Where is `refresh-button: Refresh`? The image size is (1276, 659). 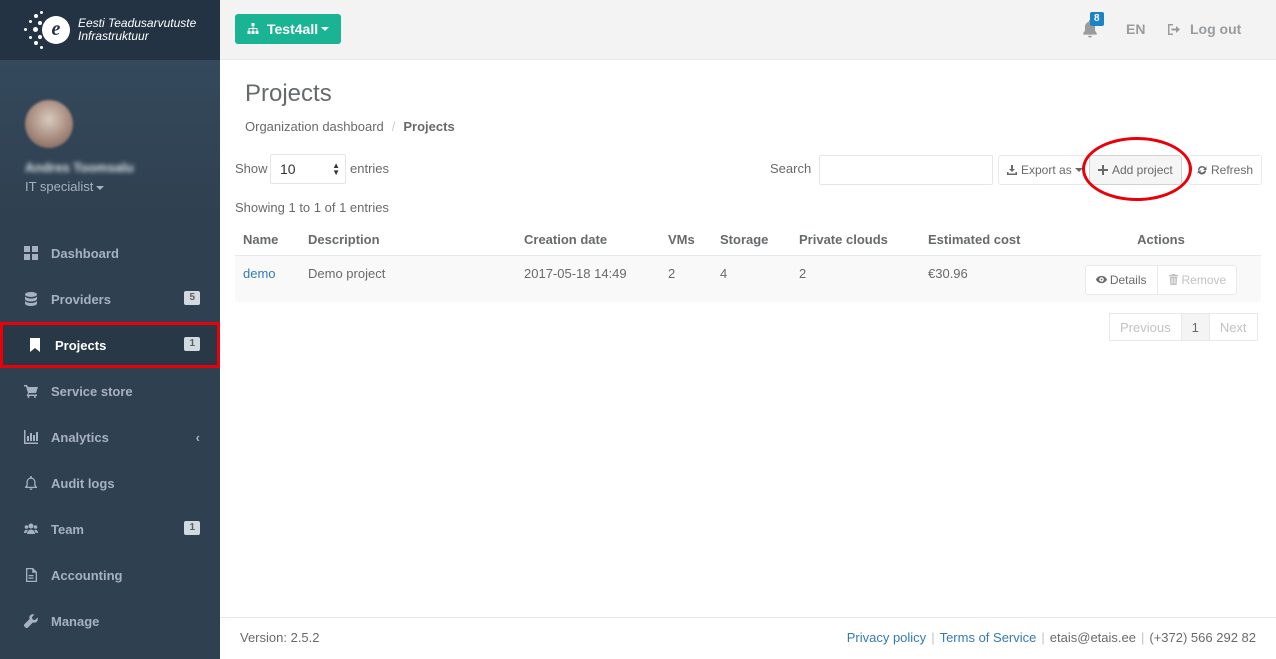 refresh-button: Refresh is located at coordinates (1225, 170).